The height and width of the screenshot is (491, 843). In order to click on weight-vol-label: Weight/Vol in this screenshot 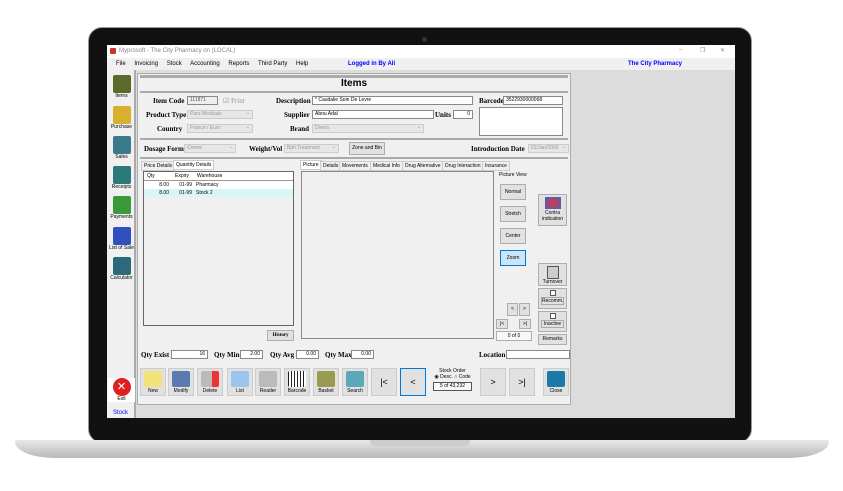, I will do `click(266, 149)`.